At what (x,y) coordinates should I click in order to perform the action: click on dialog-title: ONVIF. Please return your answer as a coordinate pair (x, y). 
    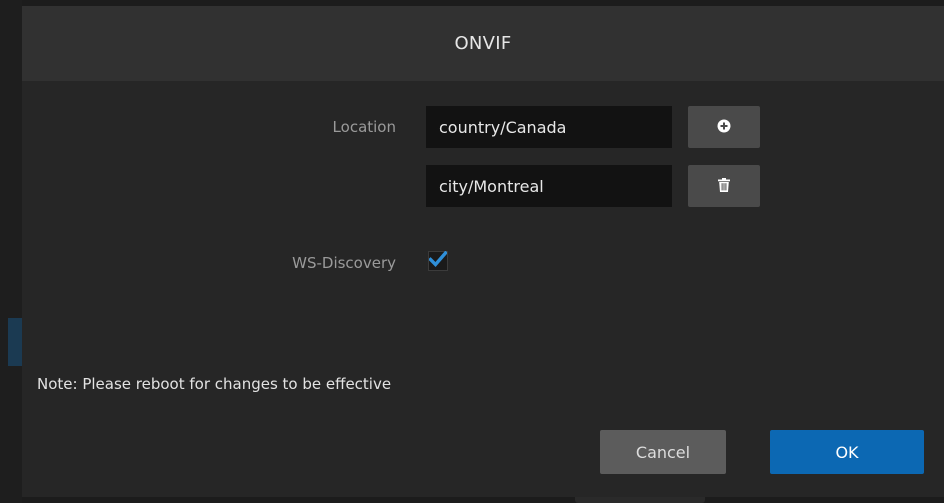
    Looking at the image, I should click on (483, 43).